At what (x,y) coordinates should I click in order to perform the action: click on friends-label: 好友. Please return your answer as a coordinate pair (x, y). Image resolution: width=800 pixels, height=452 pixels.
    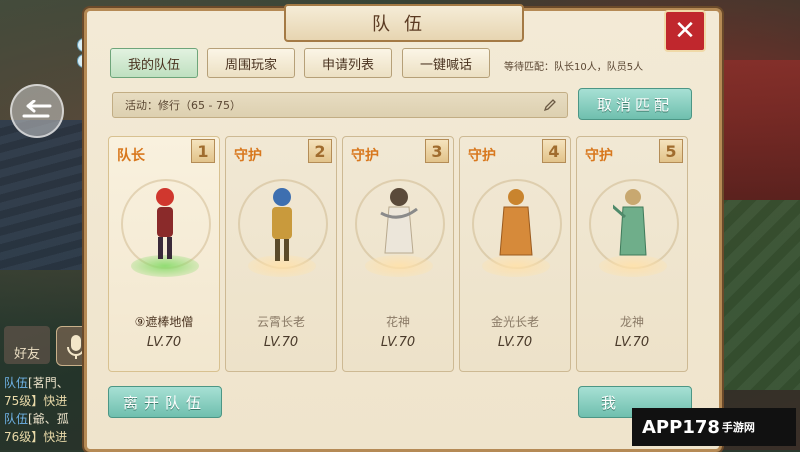
    Looking at the image, I should click on (26, 354).